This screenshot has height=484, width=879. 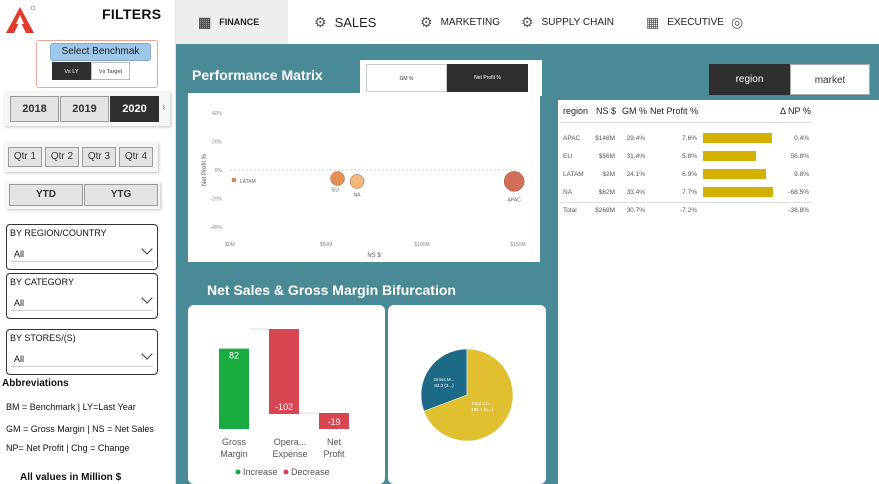 What do you see at coordinates (686, 122) in the screenshot?
I see `table-header-divider` at bounding box center [686, 122].